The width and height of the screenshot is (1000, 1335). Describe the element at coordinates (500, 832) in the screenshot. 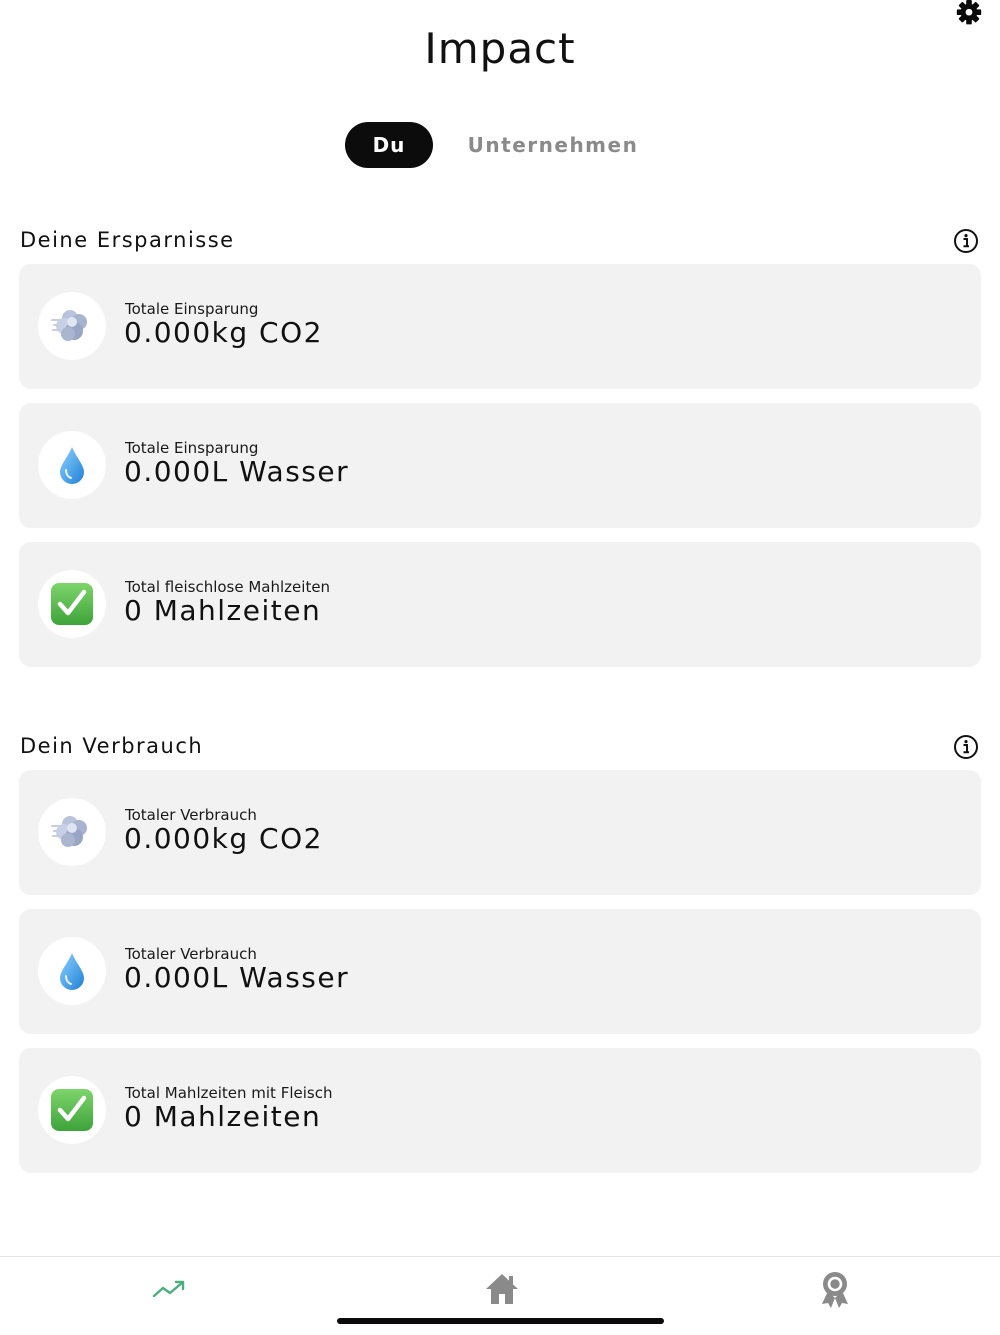

I see `consumption-co2-card: Totaler Verbrauch 0.000kg CO2` at that location.